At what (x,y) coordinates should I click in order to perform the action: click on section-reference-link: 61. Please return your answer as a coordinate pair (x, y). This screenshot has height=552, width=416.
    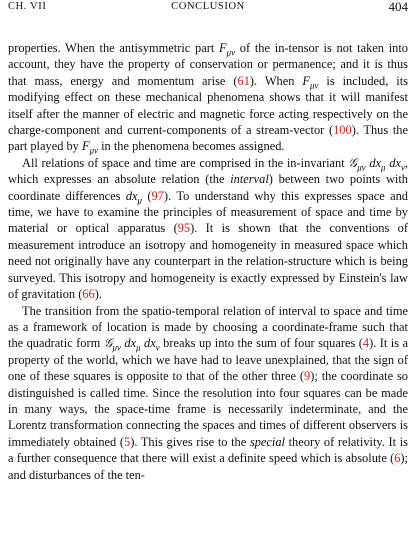
    Looking at the image, I should click on (244, 81).